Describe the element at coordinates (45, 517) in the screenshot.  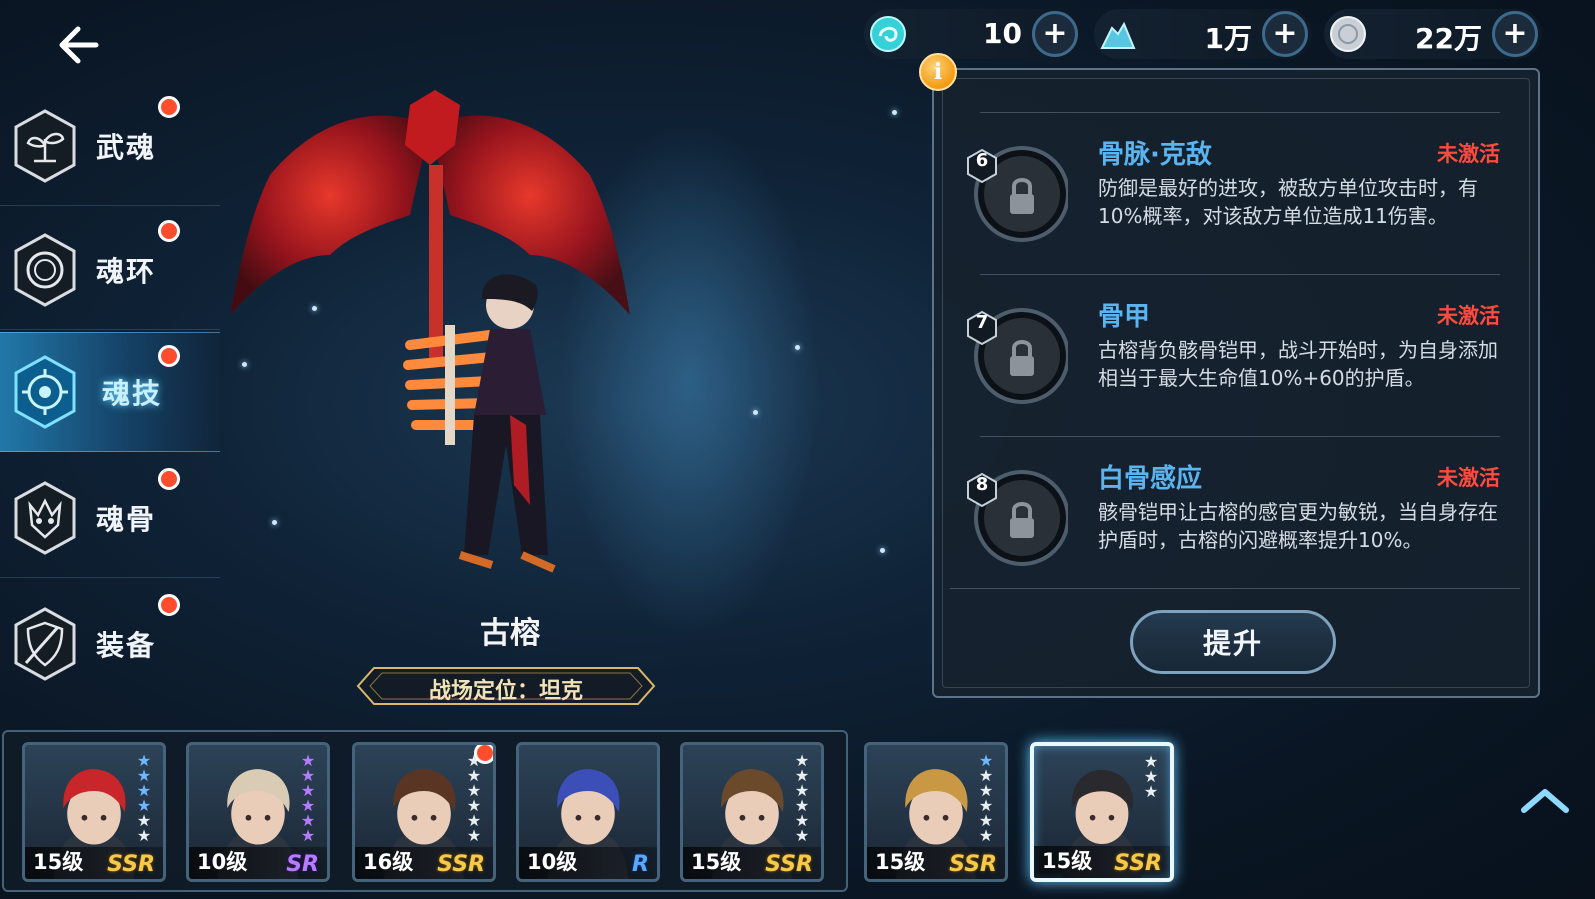
I see `skull-emblem-icon` at that location.